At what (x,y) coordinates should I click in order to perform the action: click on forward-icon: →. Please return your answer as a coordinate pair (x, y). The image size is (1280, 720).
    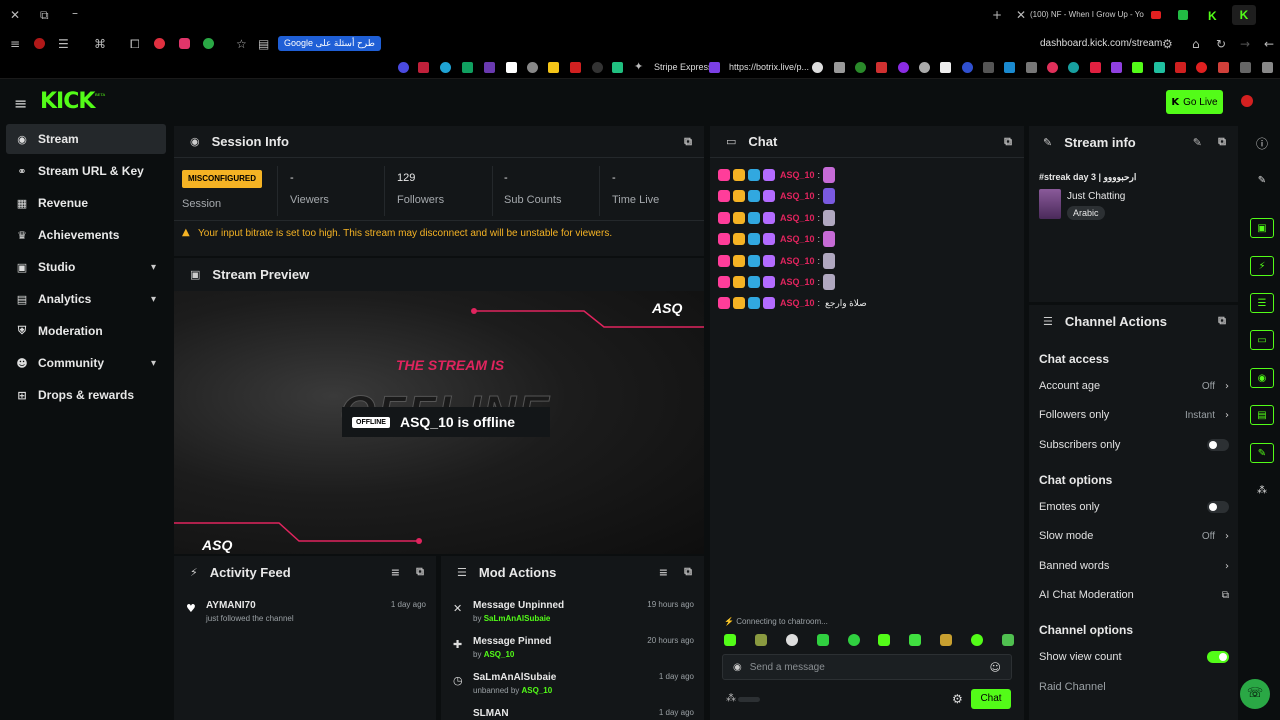
    Looking at the image, I should click on (1245, 44).